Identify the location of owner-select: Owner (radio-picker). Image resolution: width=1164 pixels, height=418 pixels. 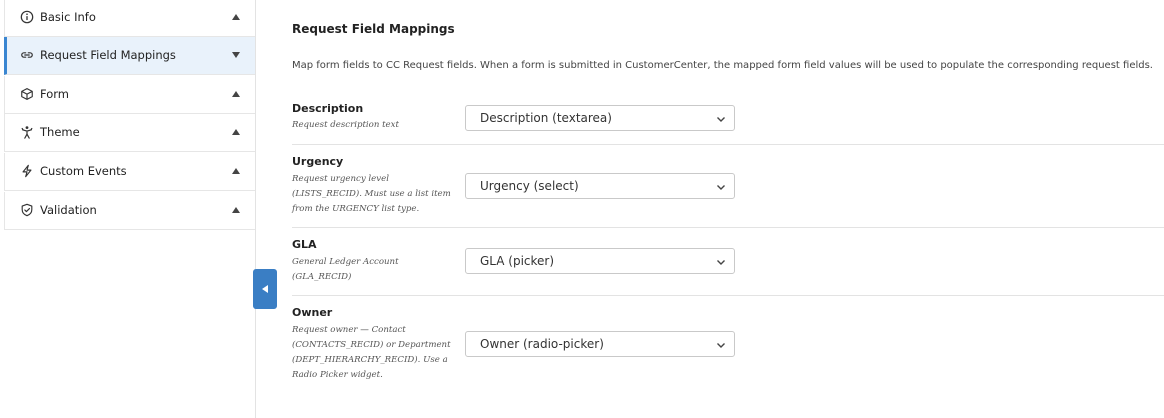
(600, 344).